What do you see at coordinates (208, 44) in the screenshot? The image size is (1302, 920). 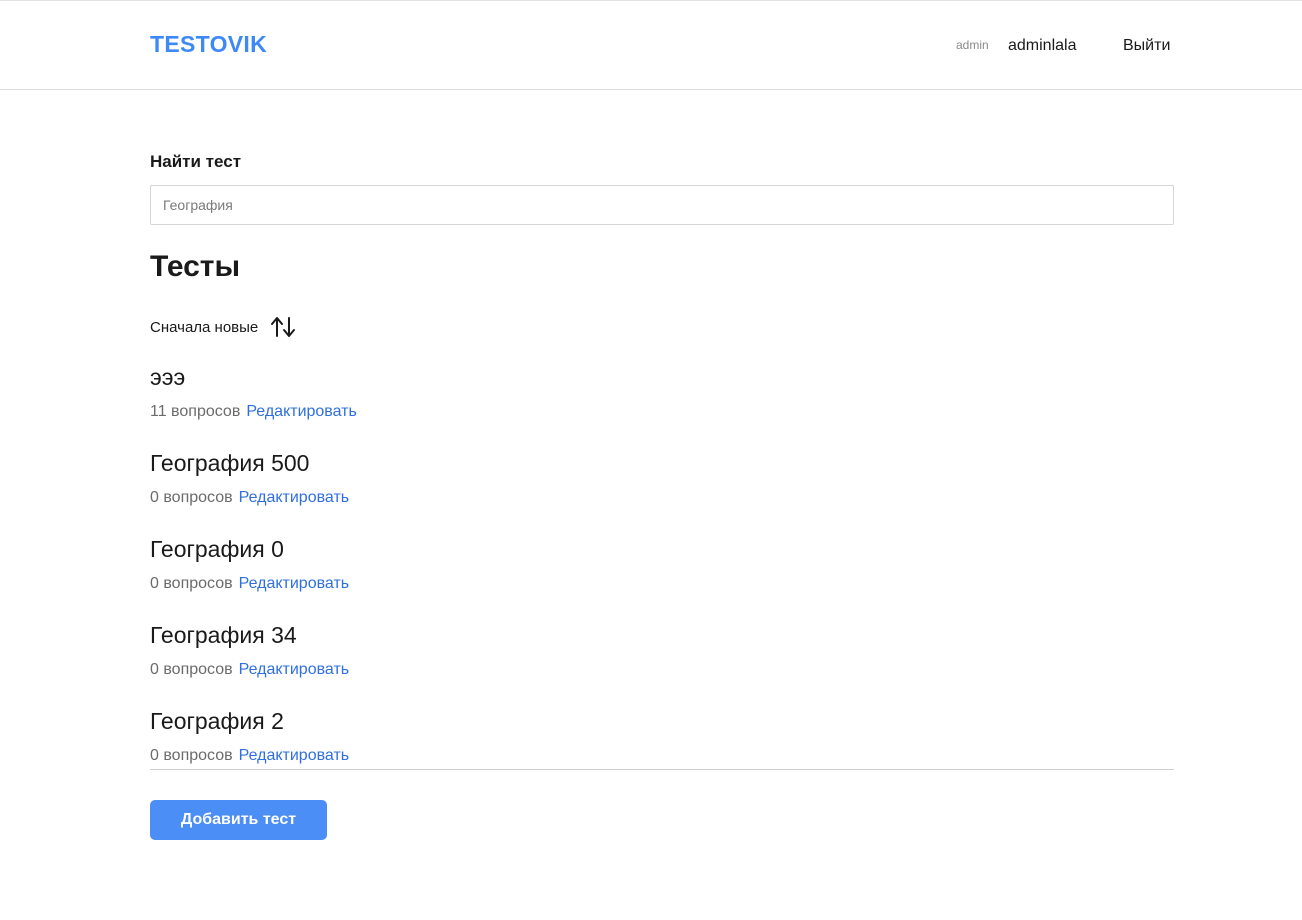 I see `logo: TESTOVIK` at bounding box center [208, 44].